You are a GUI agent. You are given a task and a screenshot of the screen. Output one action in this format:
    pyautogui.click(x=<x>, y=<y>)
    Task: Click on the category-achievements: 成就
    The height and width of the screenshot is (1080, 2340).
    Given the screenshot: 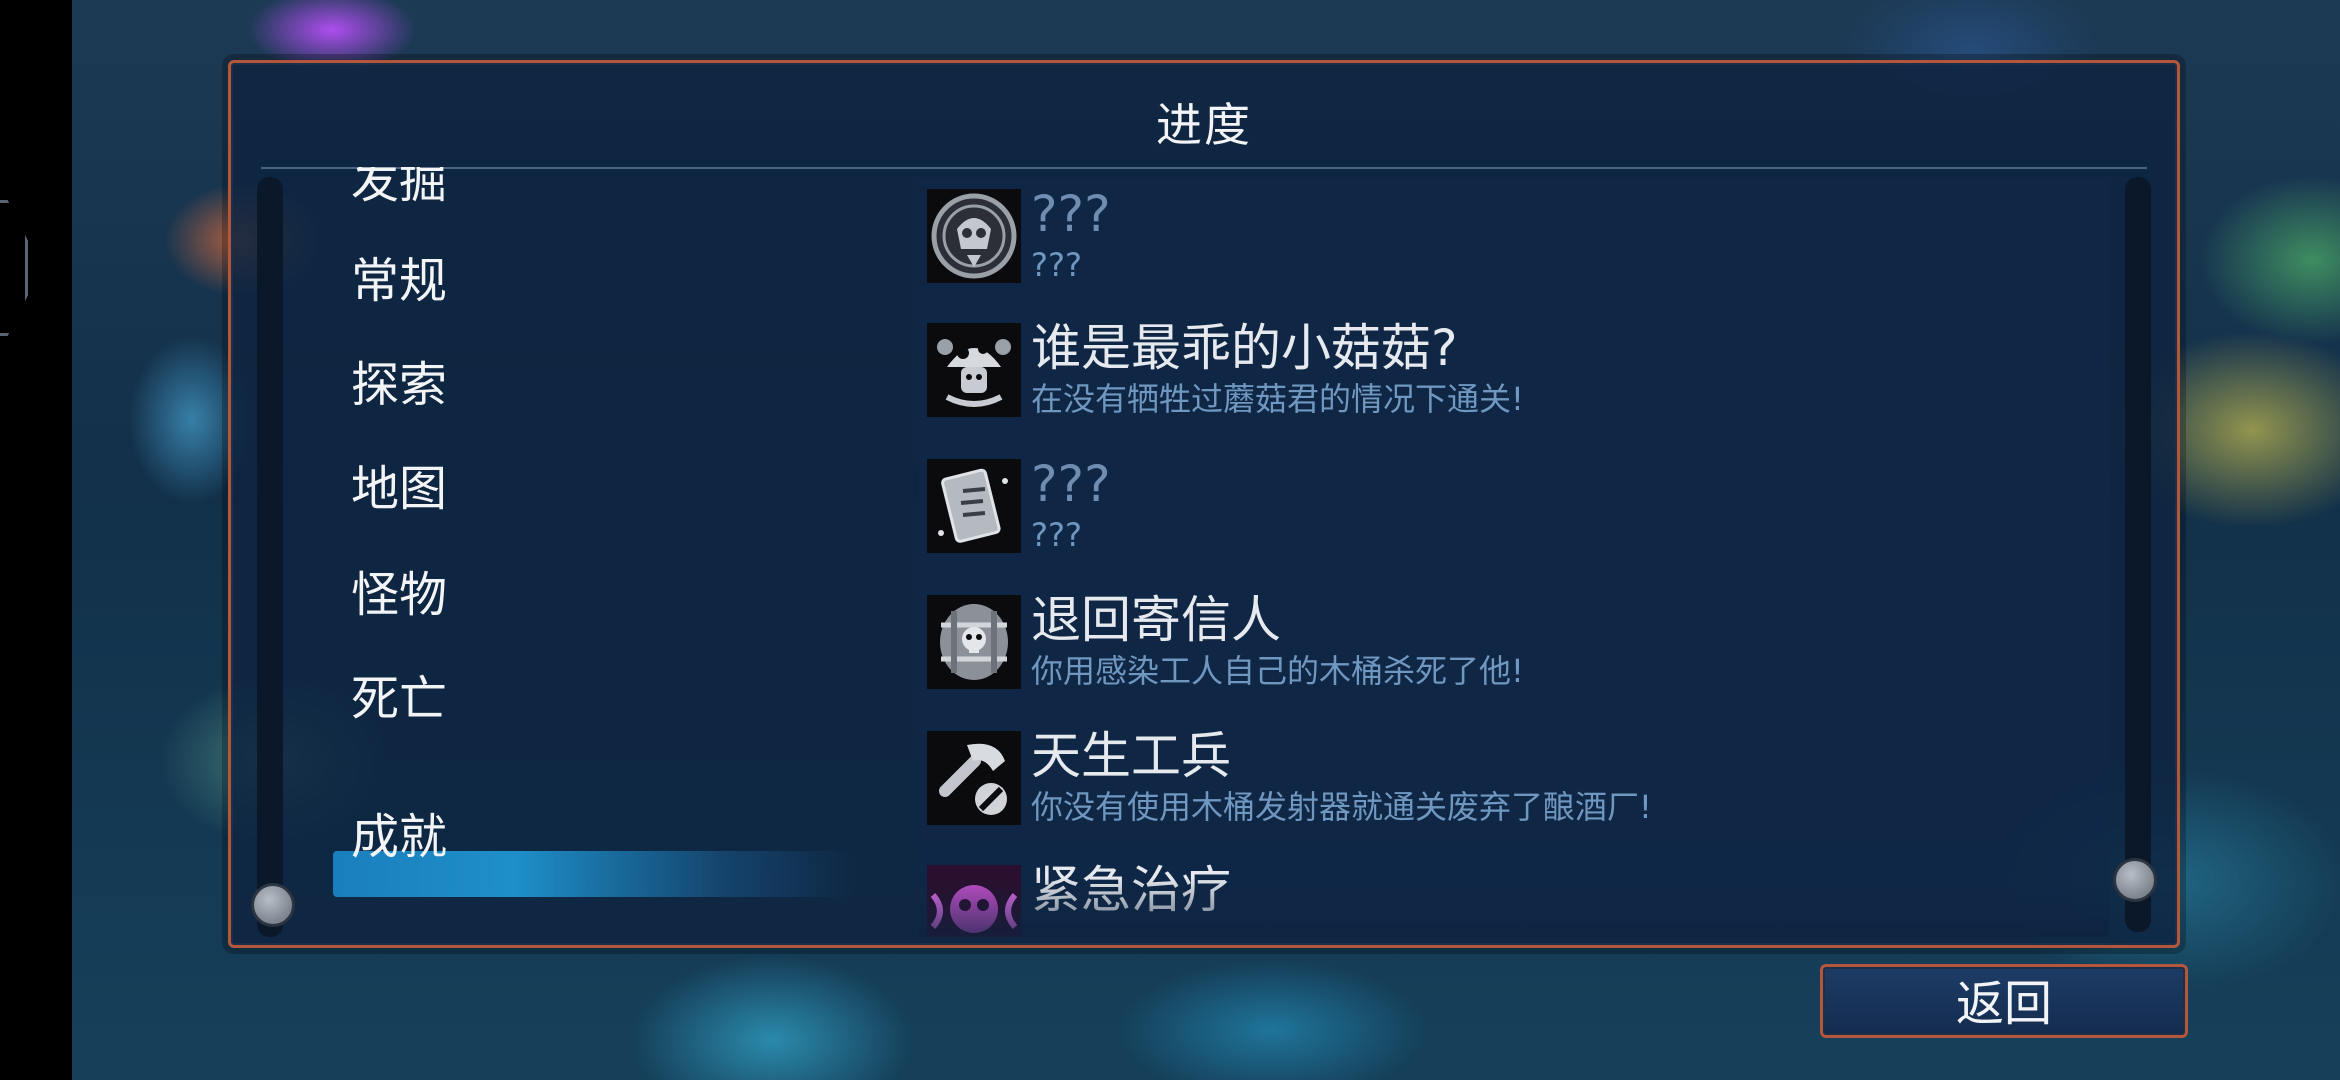 What is the action you would take?
    pyautogui.click(x=399, y=837)
    